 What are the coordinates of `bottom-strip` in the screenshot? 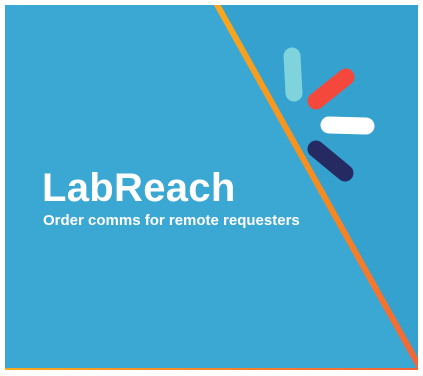 It's located at (211, 369).